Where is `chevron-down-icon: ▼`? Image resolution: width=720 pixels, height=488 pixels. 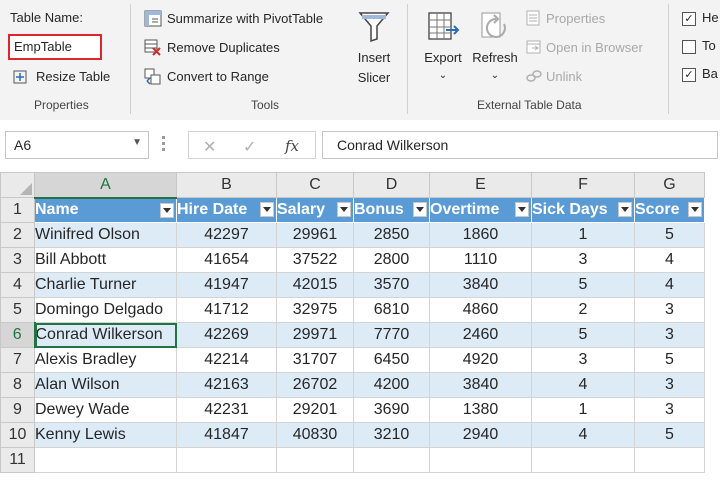
chevron-down-icon: ▼ is located at coordinates (137, 142).